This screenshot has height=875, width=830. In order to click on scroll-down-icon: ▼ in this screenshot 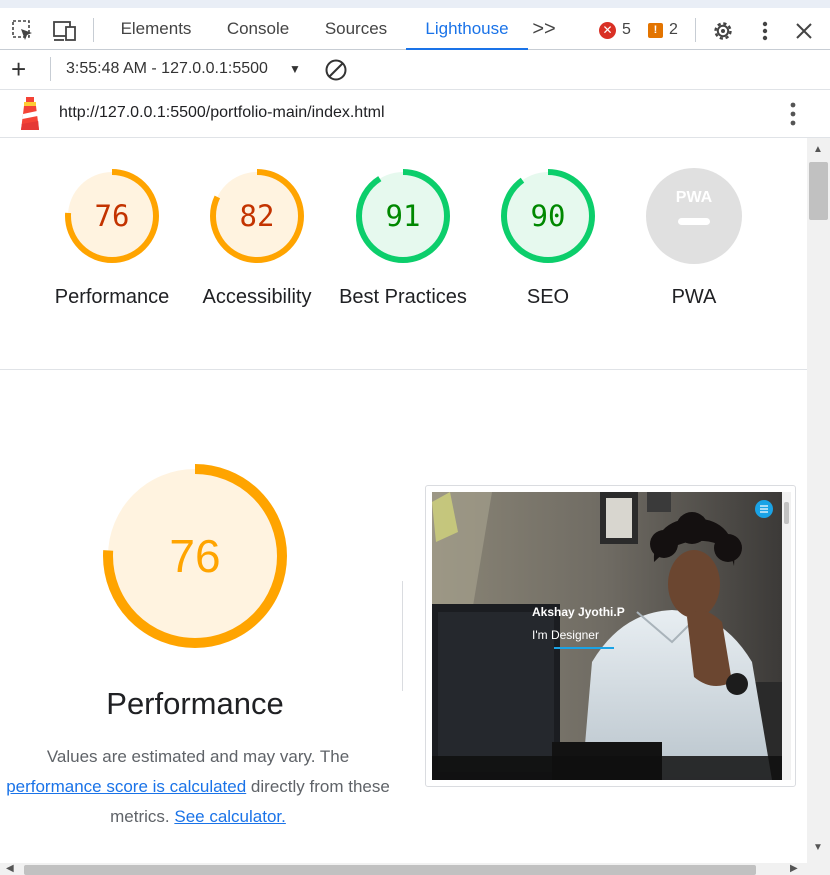, I will do `click(818, 847)`.